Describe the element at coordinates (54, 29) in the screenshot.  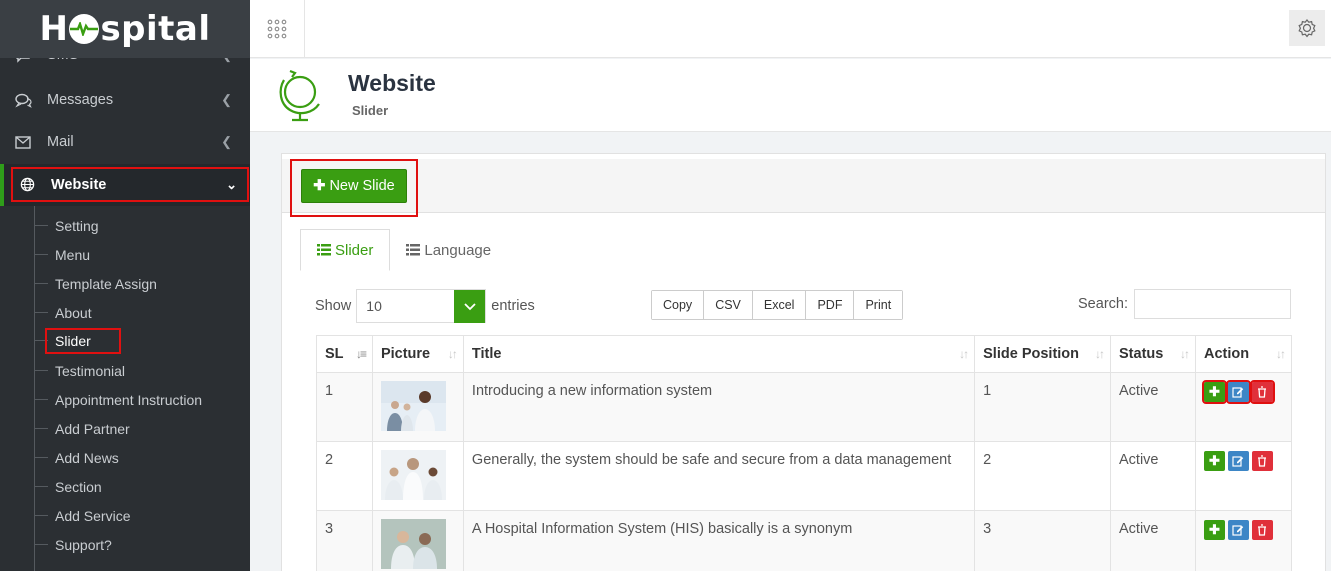
I see `logo-text-h: H` at that location.